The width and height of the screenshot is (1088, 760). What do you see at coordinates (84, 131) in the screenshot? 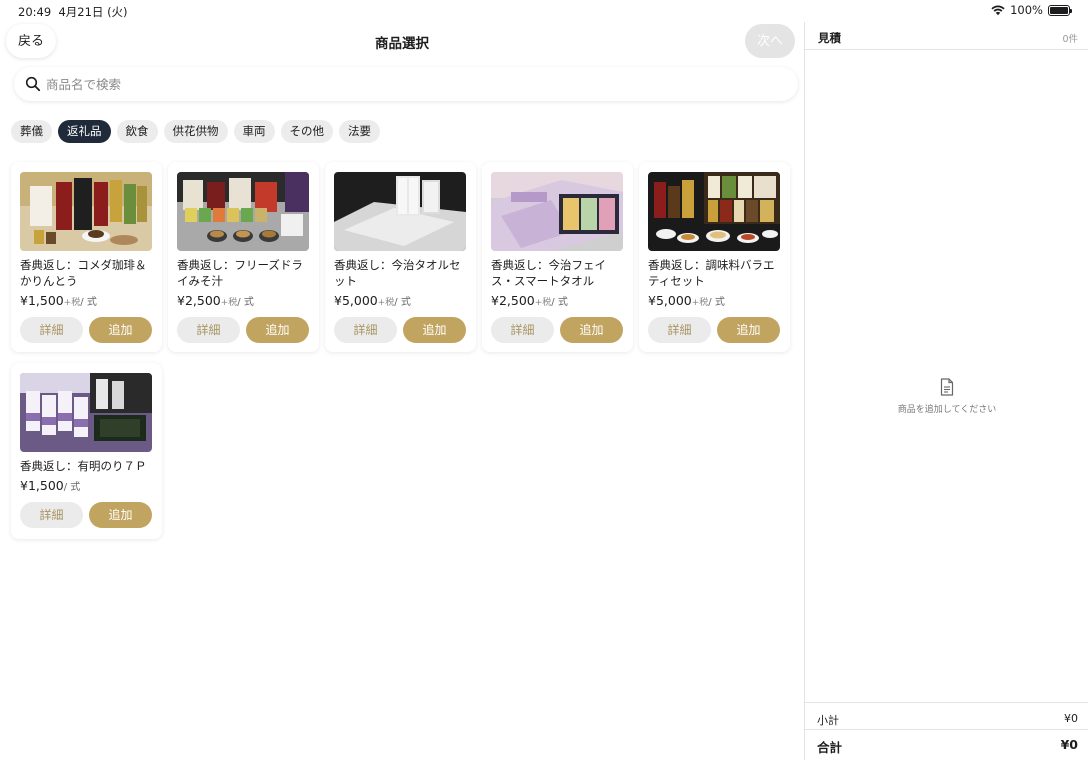
I see `category-chip-return-gifts: 返礼品` at bounding box center [84, 131].